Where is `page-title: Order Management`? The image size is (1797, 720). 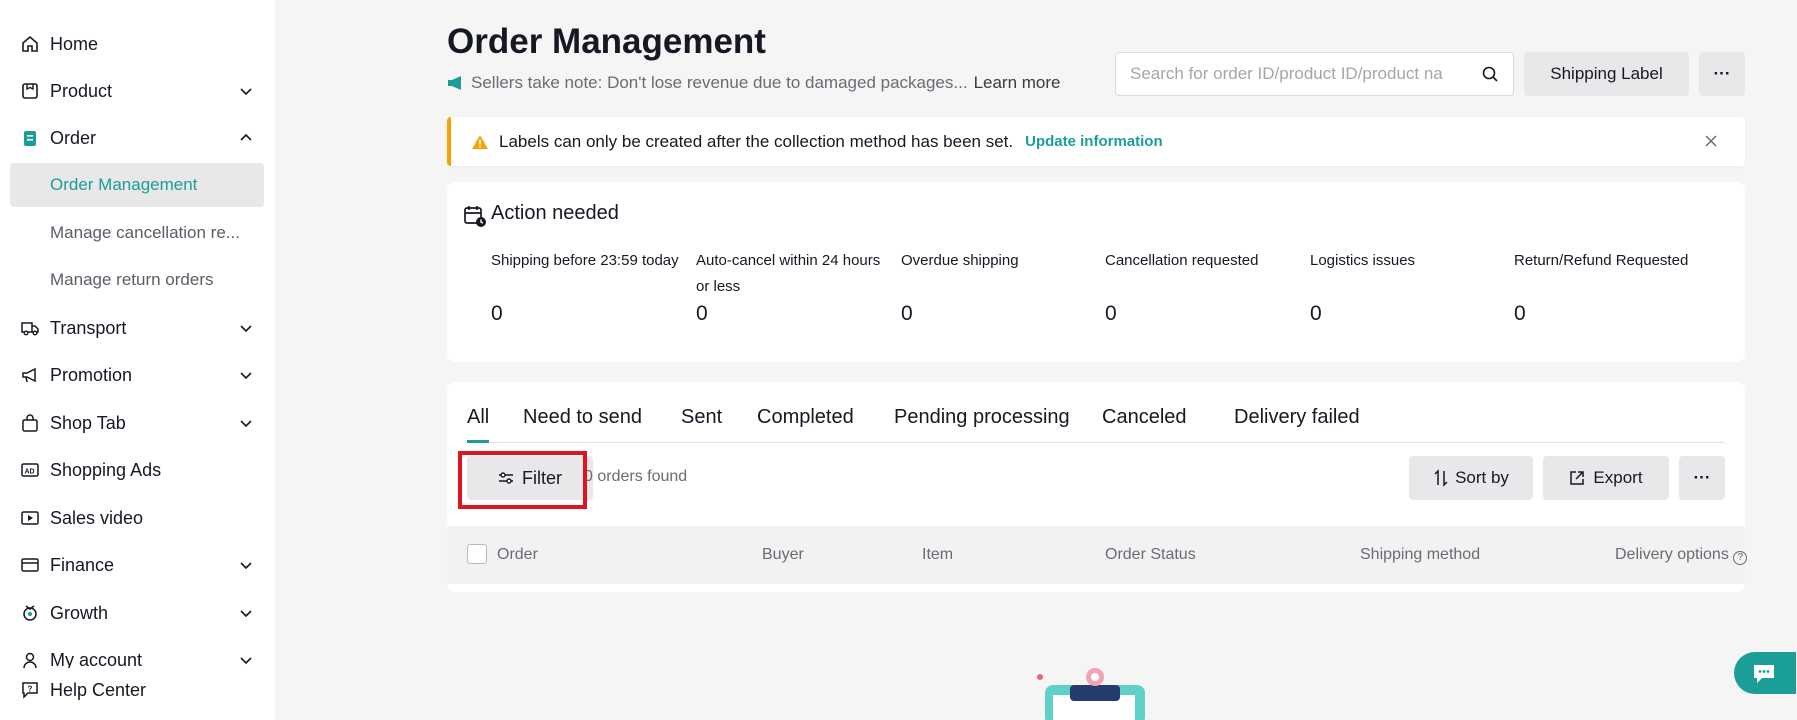 page-title: Order Management is located at coordinates (606, 41).